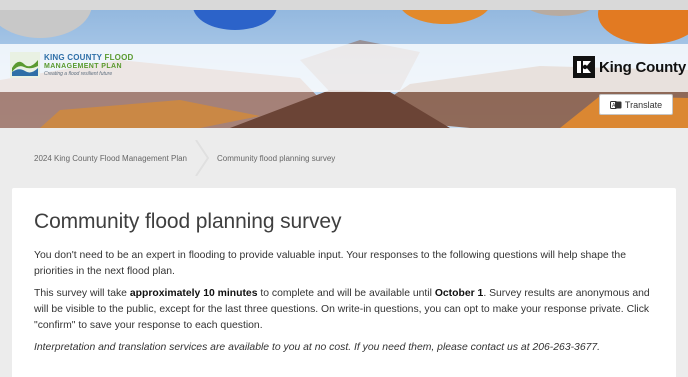  I want to click on king-county-logo-text: King County, so click(642, 67).